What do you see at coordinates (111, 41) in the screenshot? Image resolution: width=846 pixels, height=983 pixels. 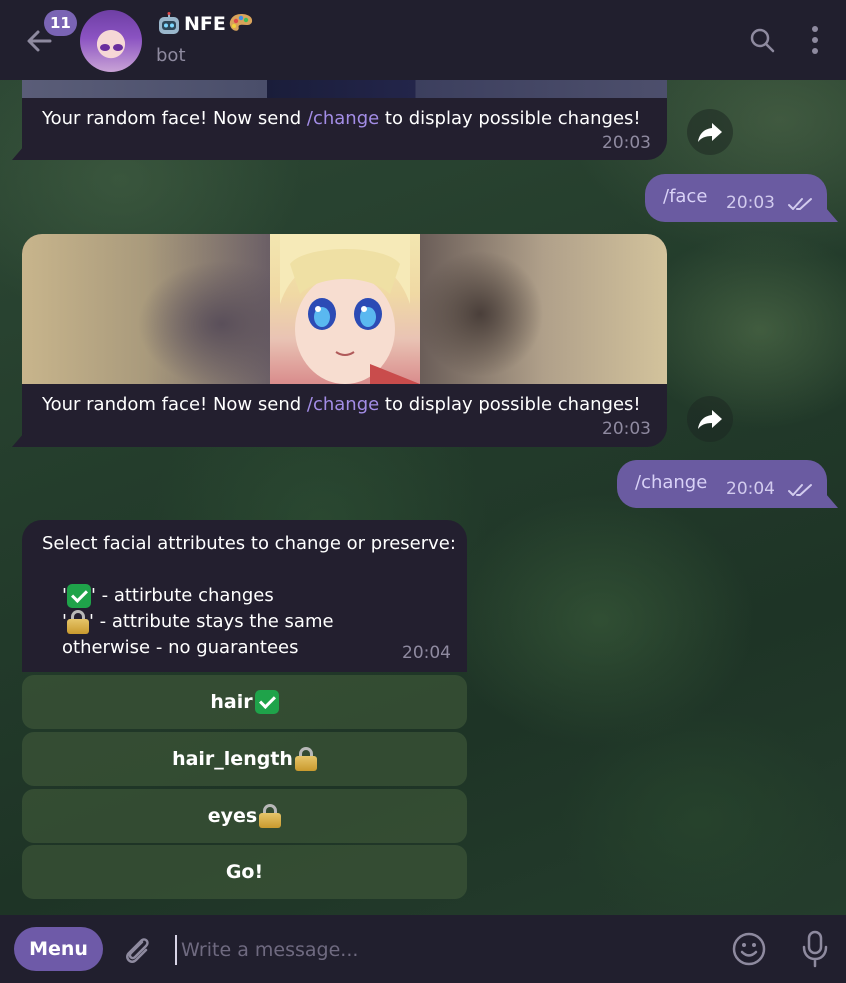 I see `avatar` at bounding box center [111, 41].